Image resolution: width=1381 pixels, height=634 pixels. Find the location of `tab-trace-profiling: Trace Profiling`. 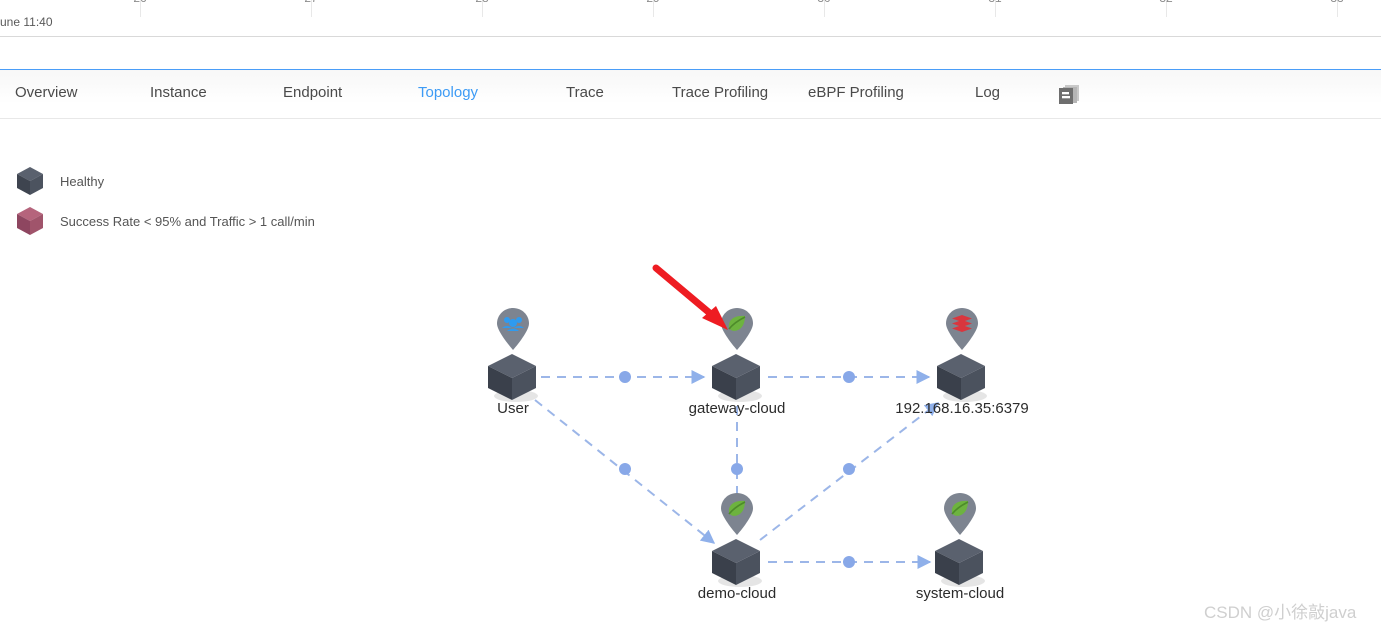

tab-trace-profiling: Trace Profiling is located at coordinates (720, 93).